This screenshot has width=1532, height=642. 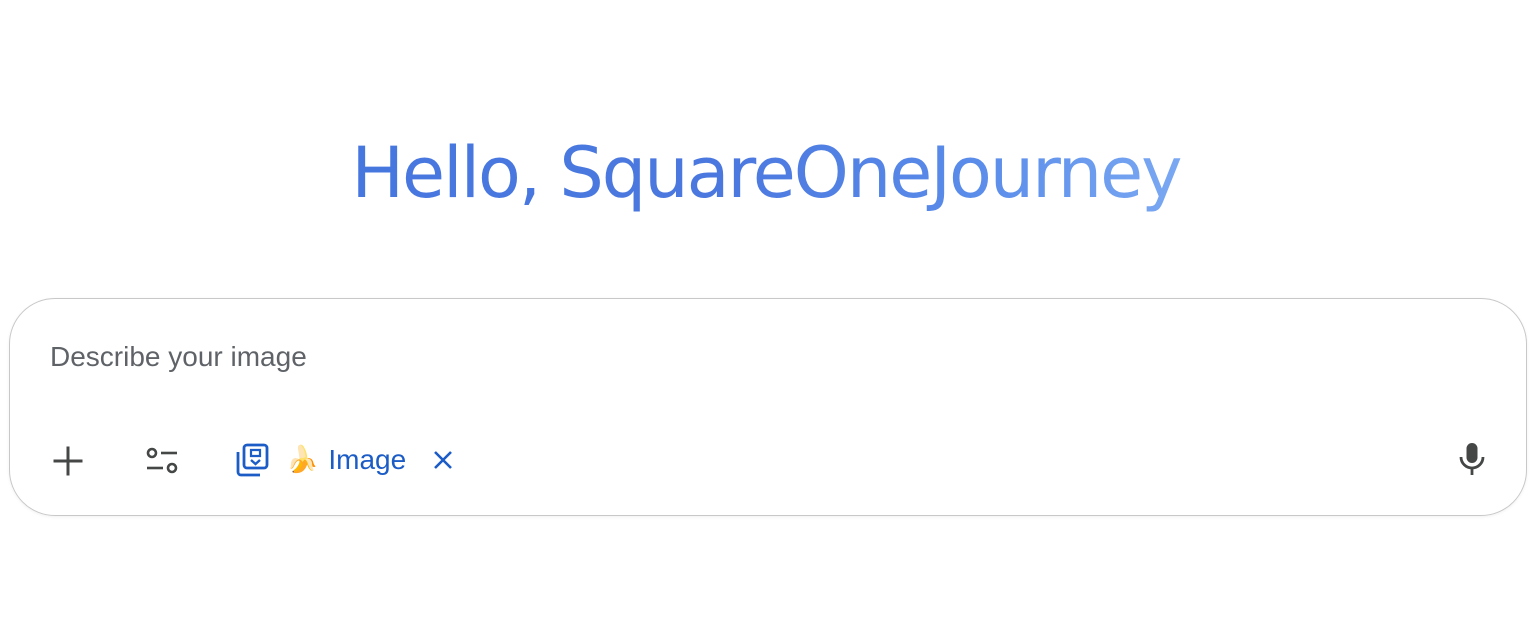 I want to click on microphone-icon, so click(x=1472, y=459).